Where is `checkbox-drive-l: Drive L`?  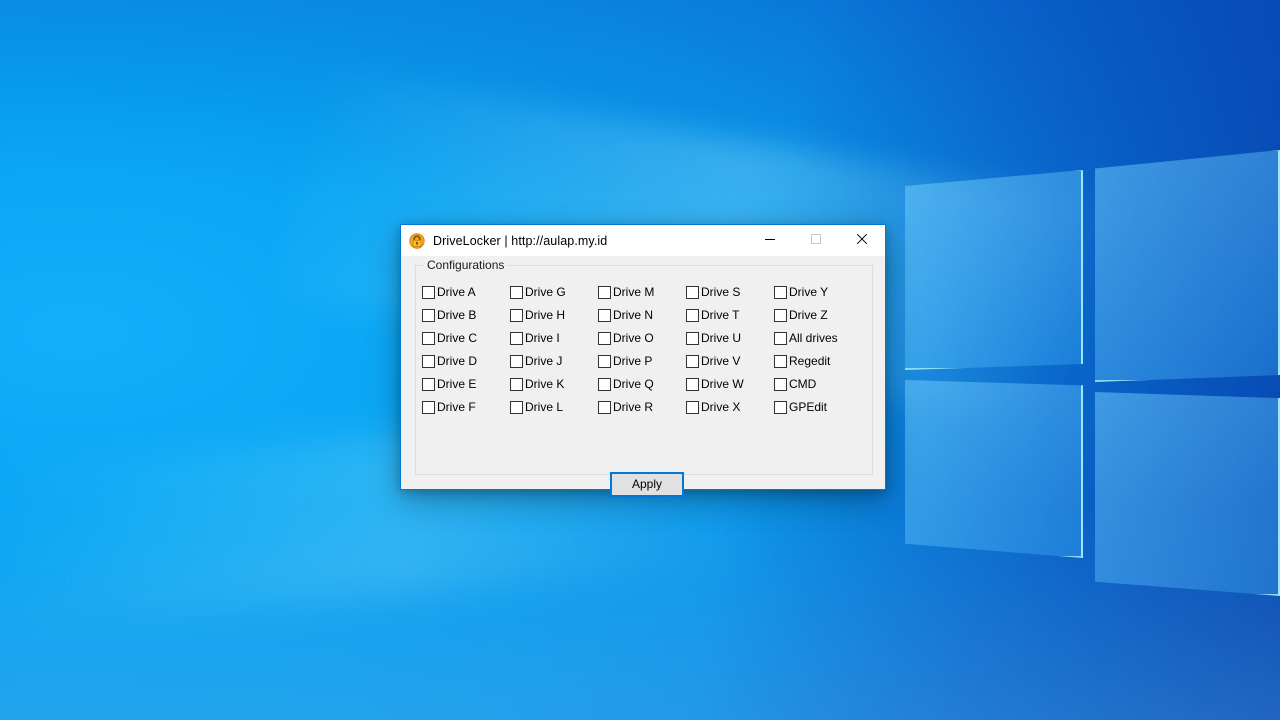 checkbox-drive-l: Drive L is located at coordinates (554, 407).